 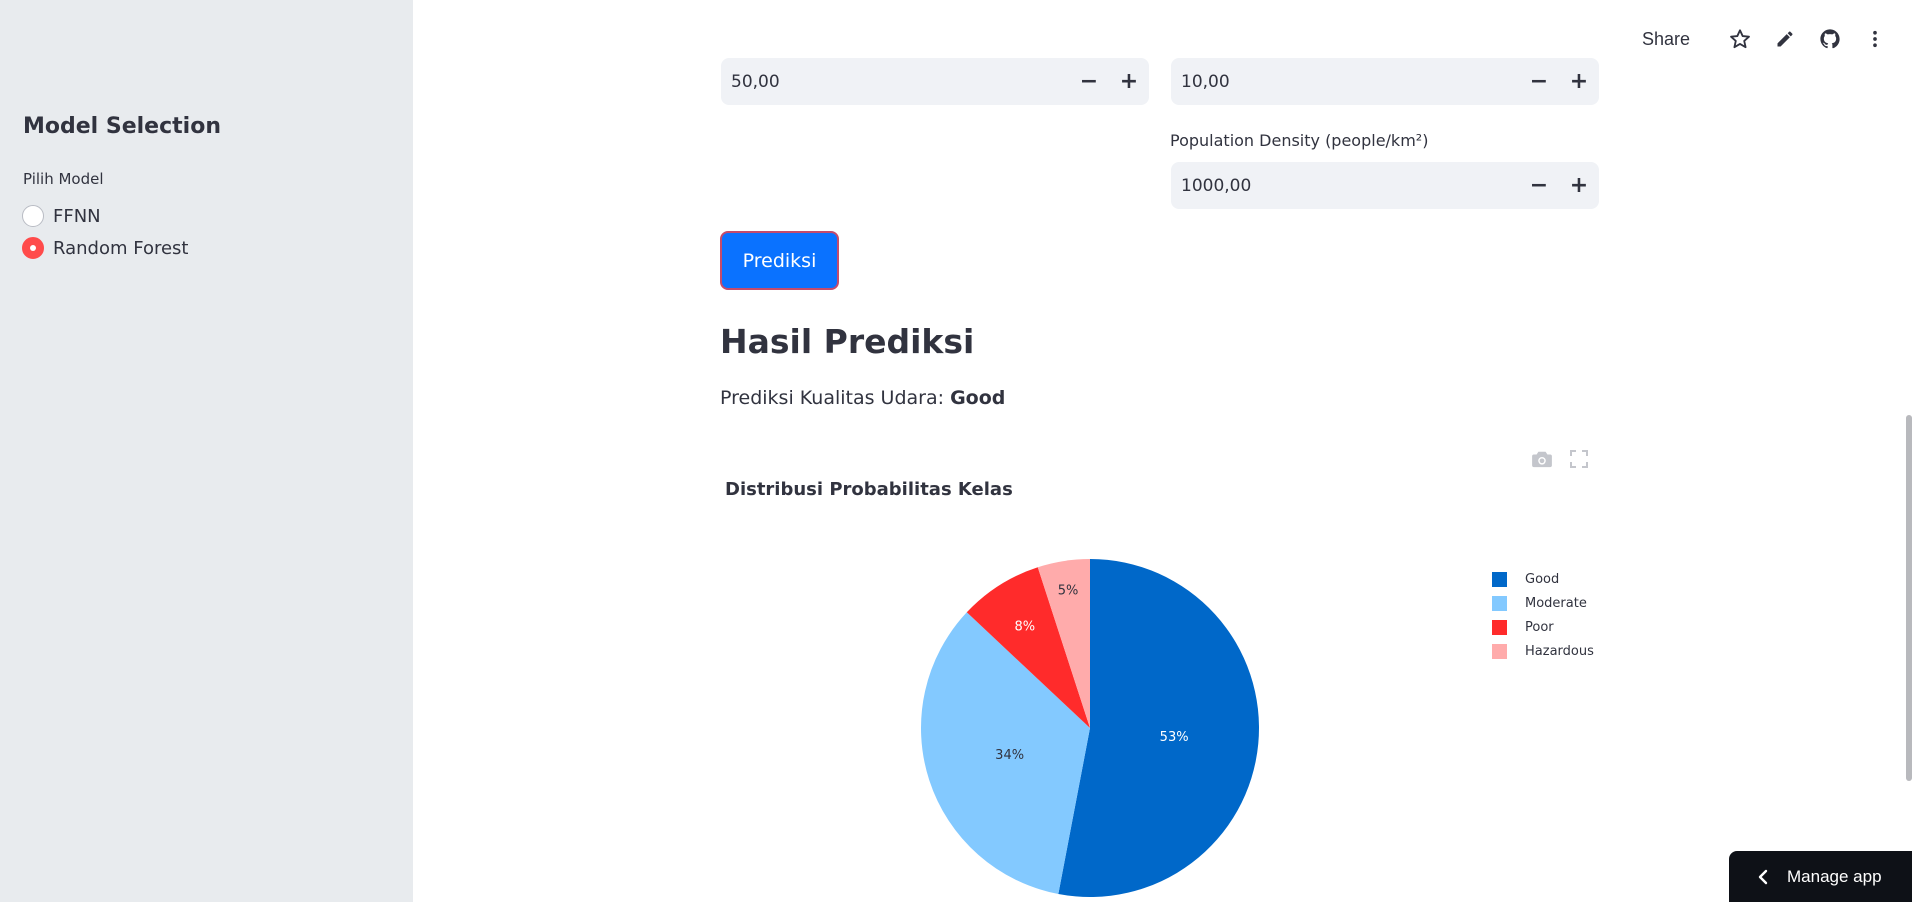 I want to click on scrollbar-thumb, so click(x=1909, y=598).